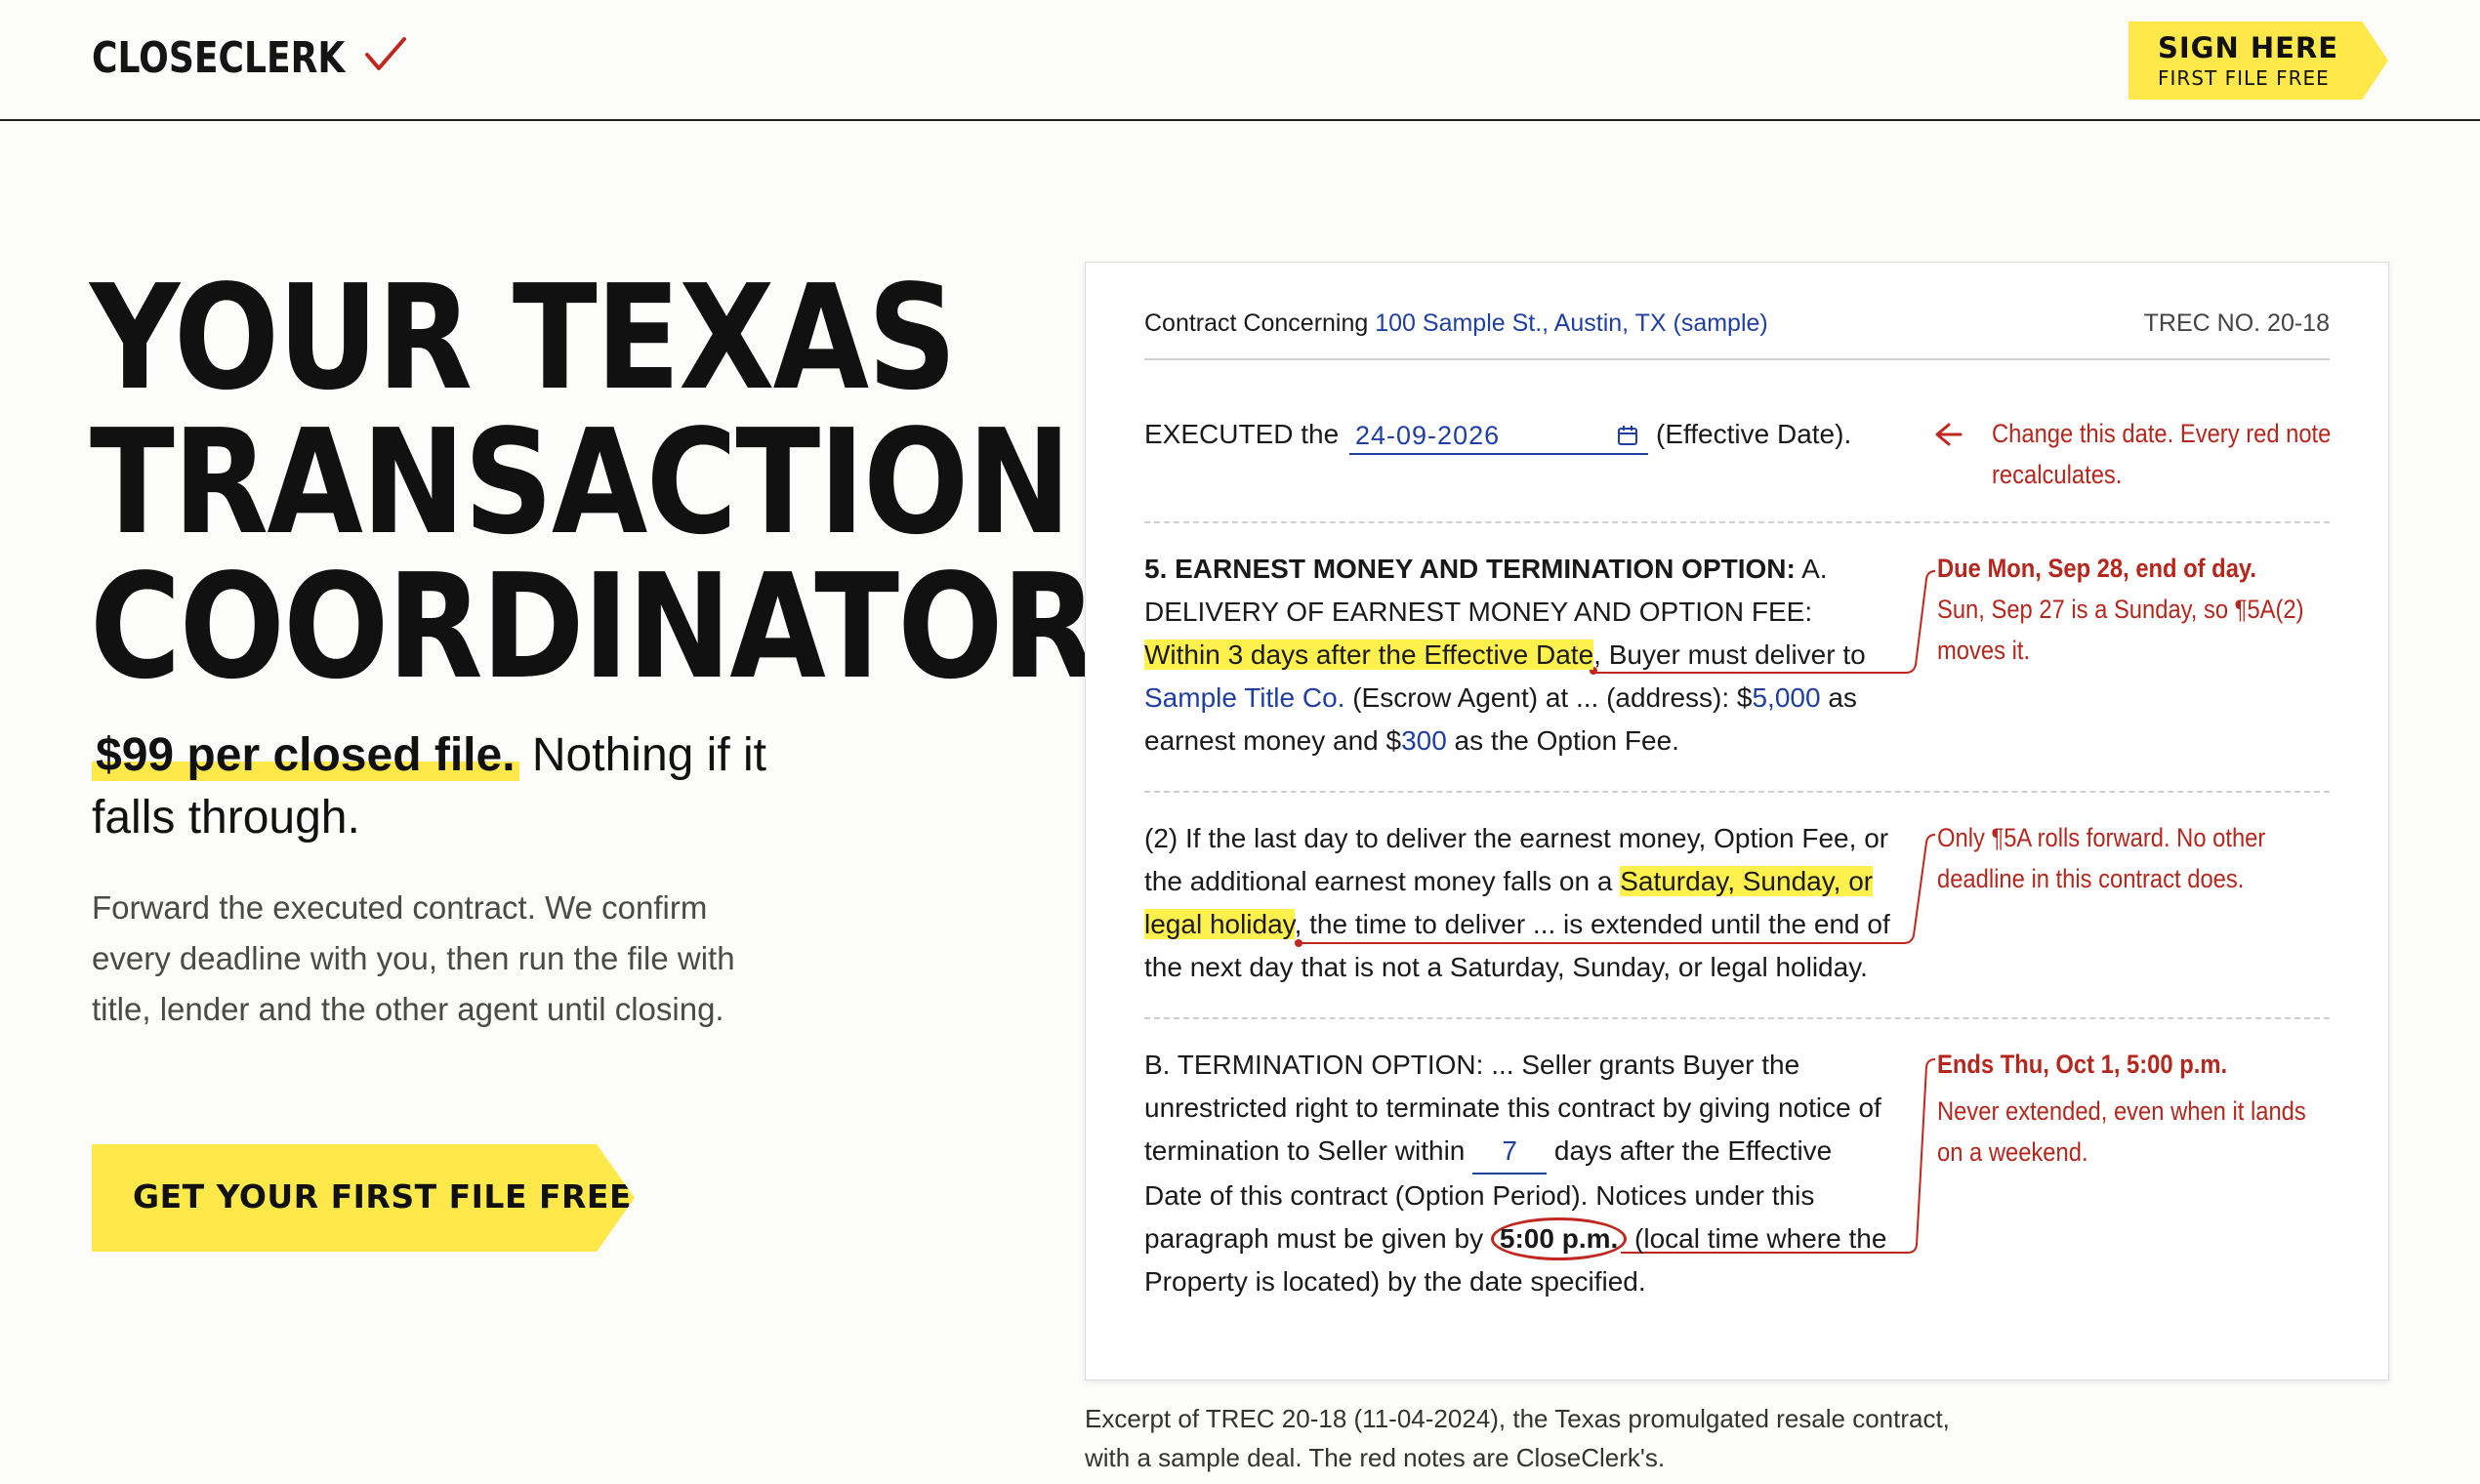 This screenshot has height=1484, width=2480. Describe the element at coordinates (385, 54) in the screenshot. I see `checkmark-icon` at that location.